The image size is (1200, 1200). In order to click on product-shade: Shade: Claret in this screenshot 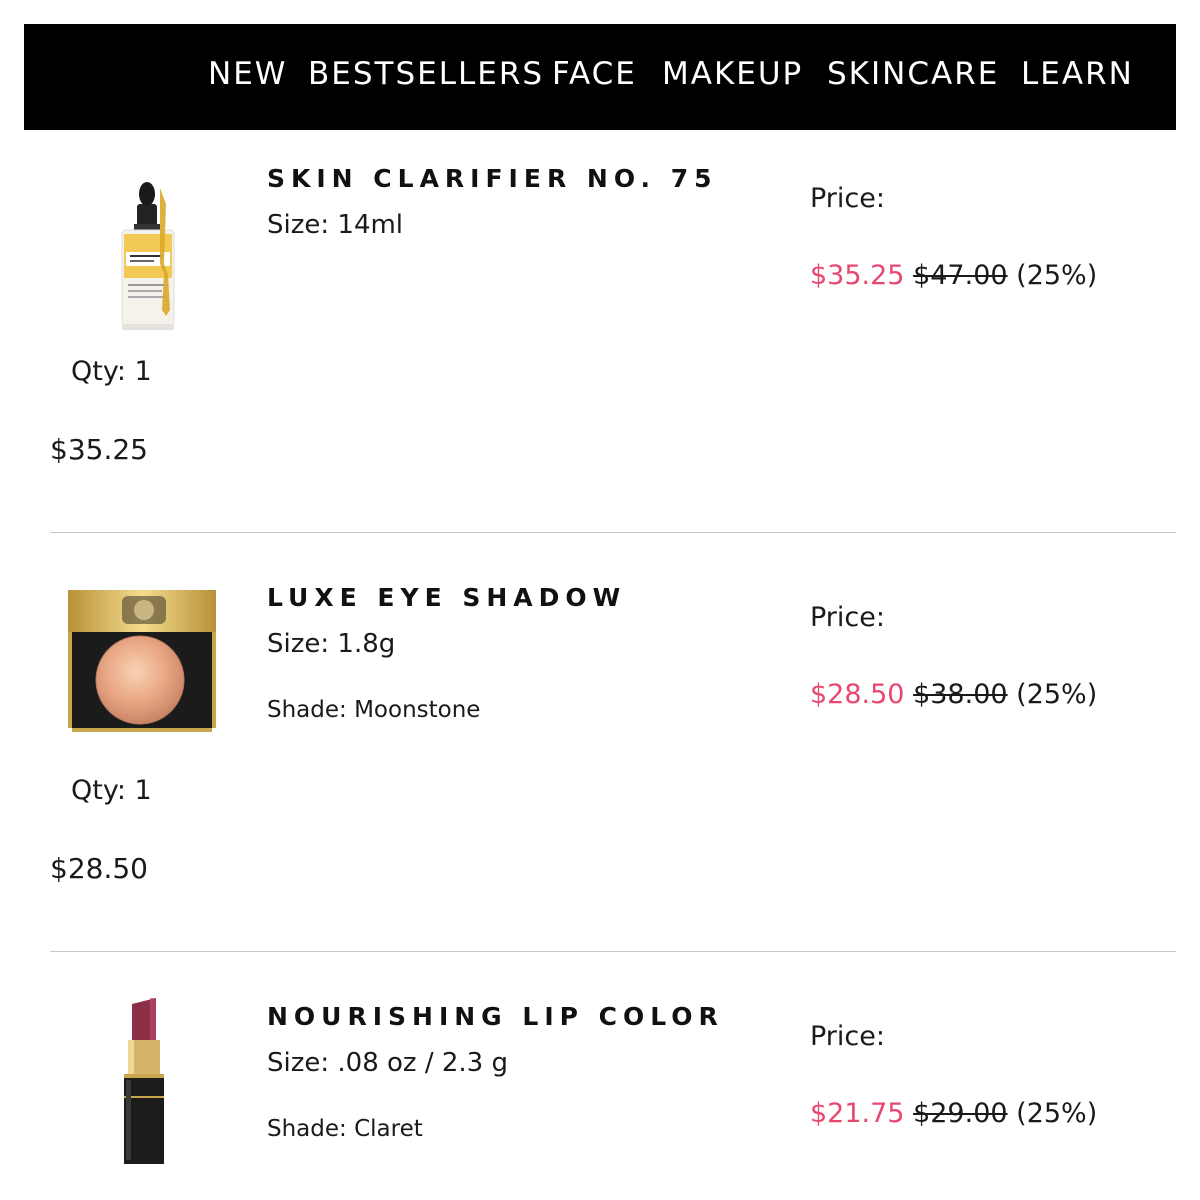, I will do `click(345, 1129)`.